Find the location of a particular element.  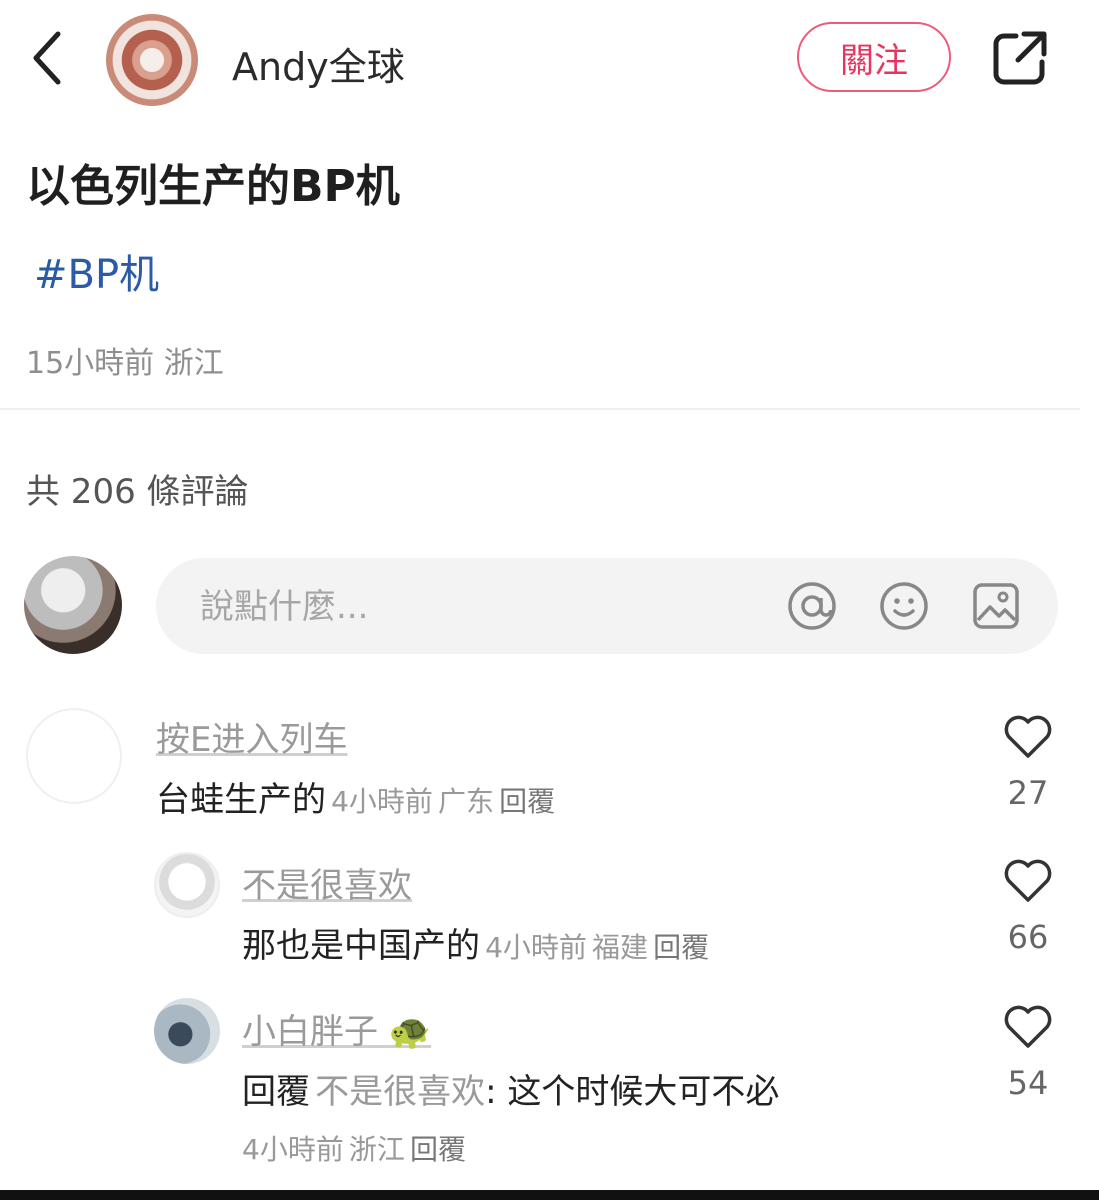

comment-body: 回覆 不是很喜欢: 这个时候大可不必 is located at coordinates (510, 1088).